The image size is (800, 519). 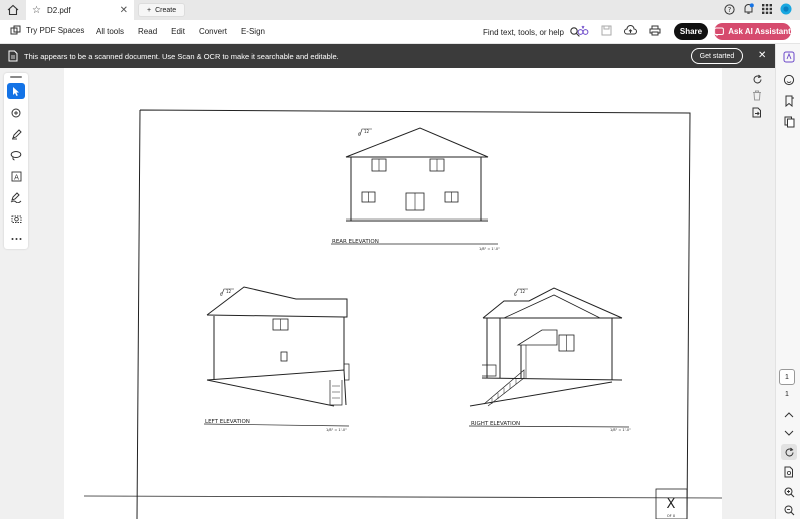 I want to click on help-icon: ?, so click(x=729, y=9).